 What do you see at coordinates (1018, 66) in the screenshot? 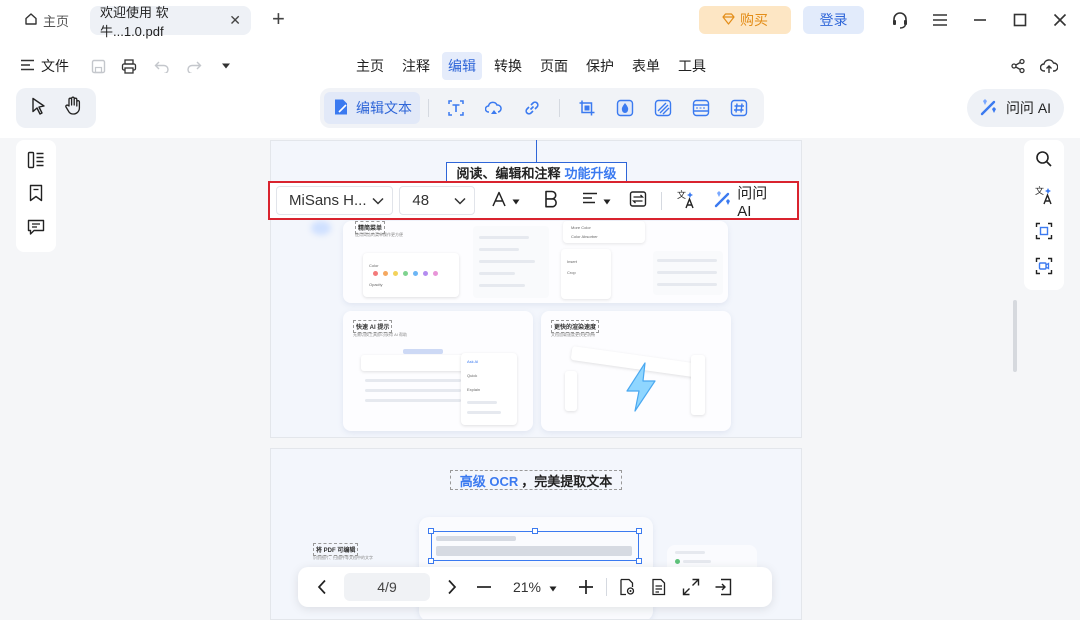
I see `share-icon` at bounding box center [1018, 66].